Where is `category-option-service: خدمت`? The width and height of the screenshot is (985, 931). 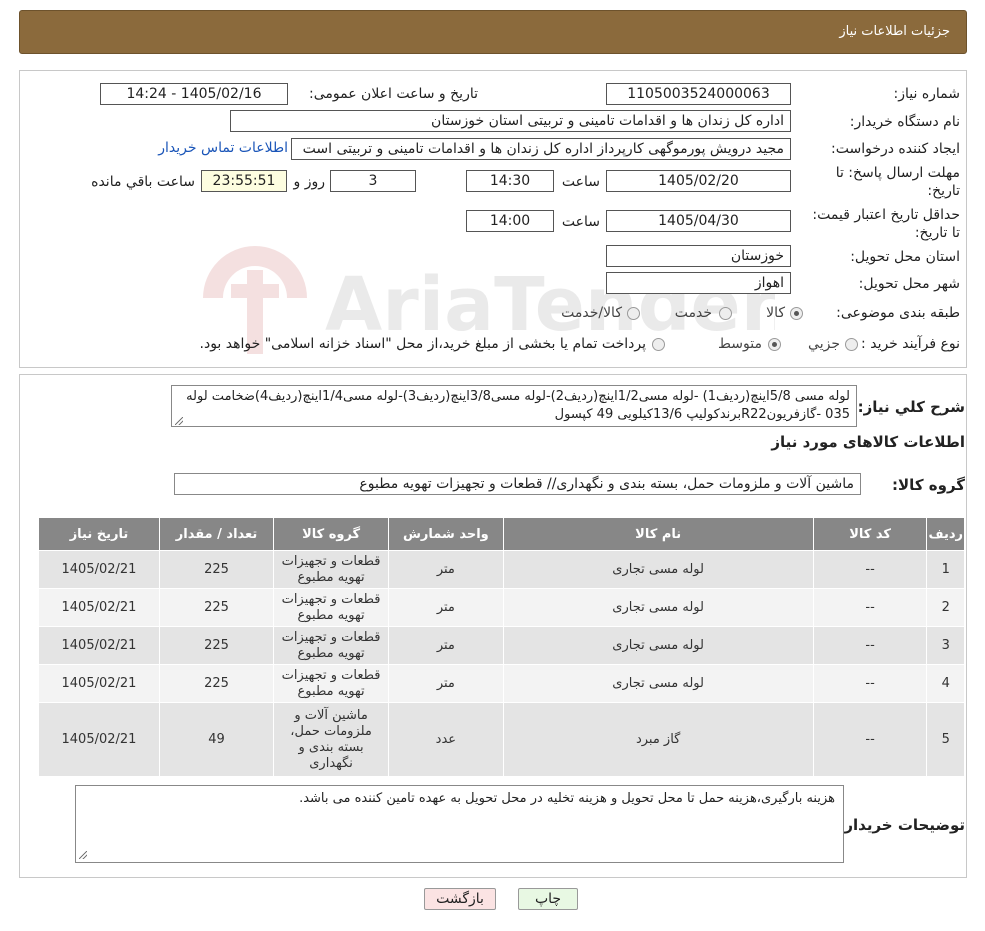
category-option-service: خدمت is located at coordinates (693, 313).